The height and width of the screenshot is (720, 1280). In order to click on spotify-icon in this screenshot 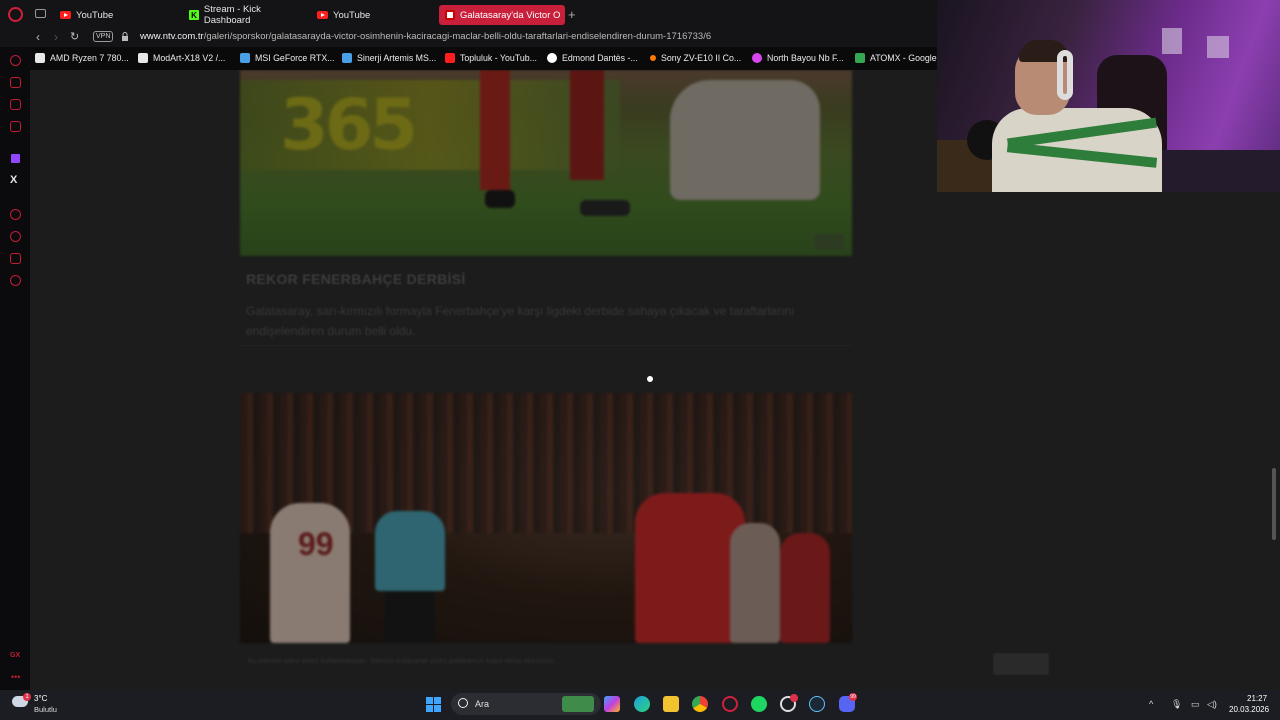, I will do `click(759, 704)`.